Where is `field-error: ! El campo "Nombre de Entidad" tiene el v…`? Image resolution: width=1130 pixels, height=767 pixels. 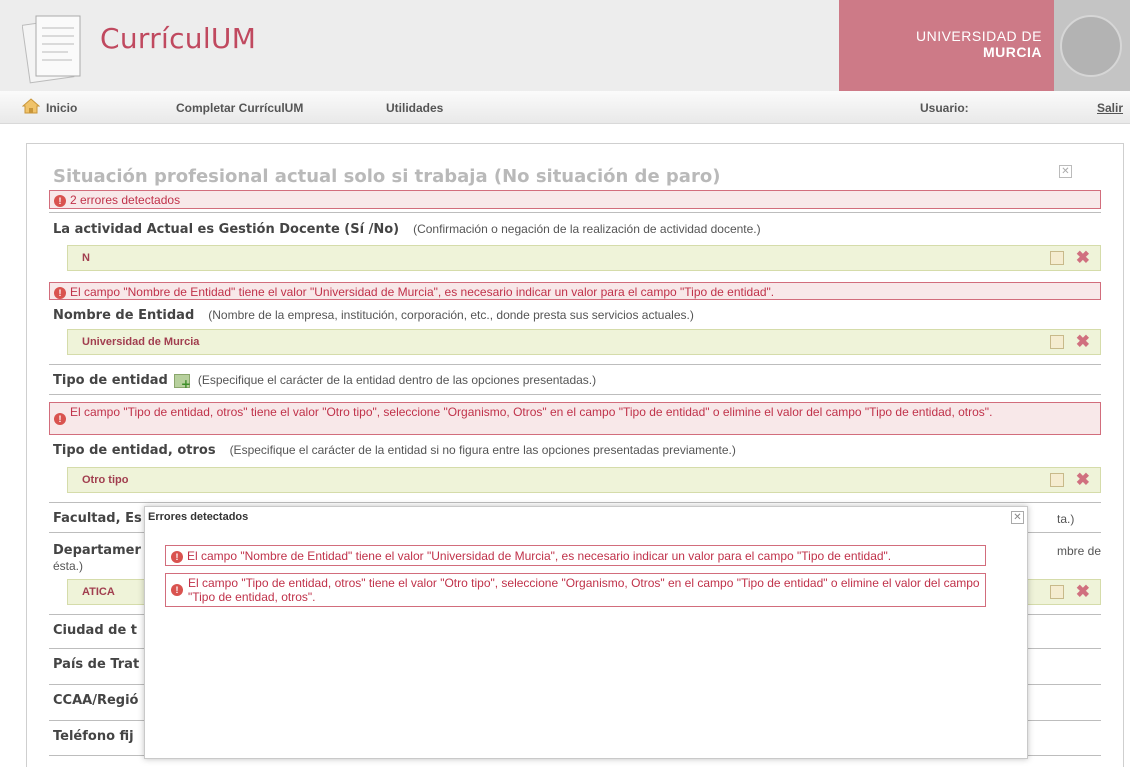 field-error: ! El campo "Nombre de Entidad" tiene el v… is located at coordinates (575, 291).